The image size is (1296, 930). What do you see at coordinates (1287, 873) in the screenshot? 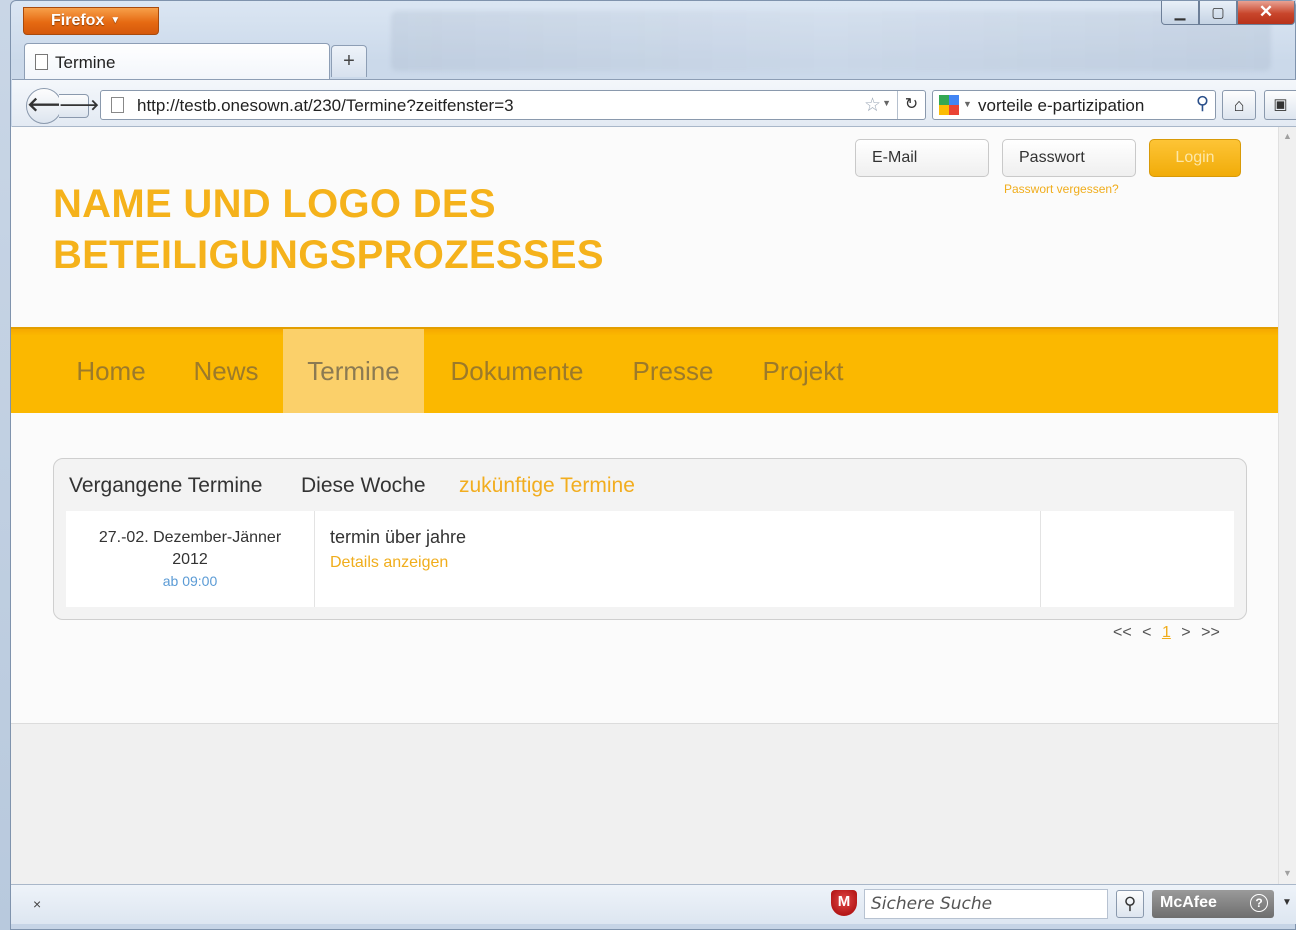
I see `scroll-down-icon: ▼` at bounding box center [1287, 873].